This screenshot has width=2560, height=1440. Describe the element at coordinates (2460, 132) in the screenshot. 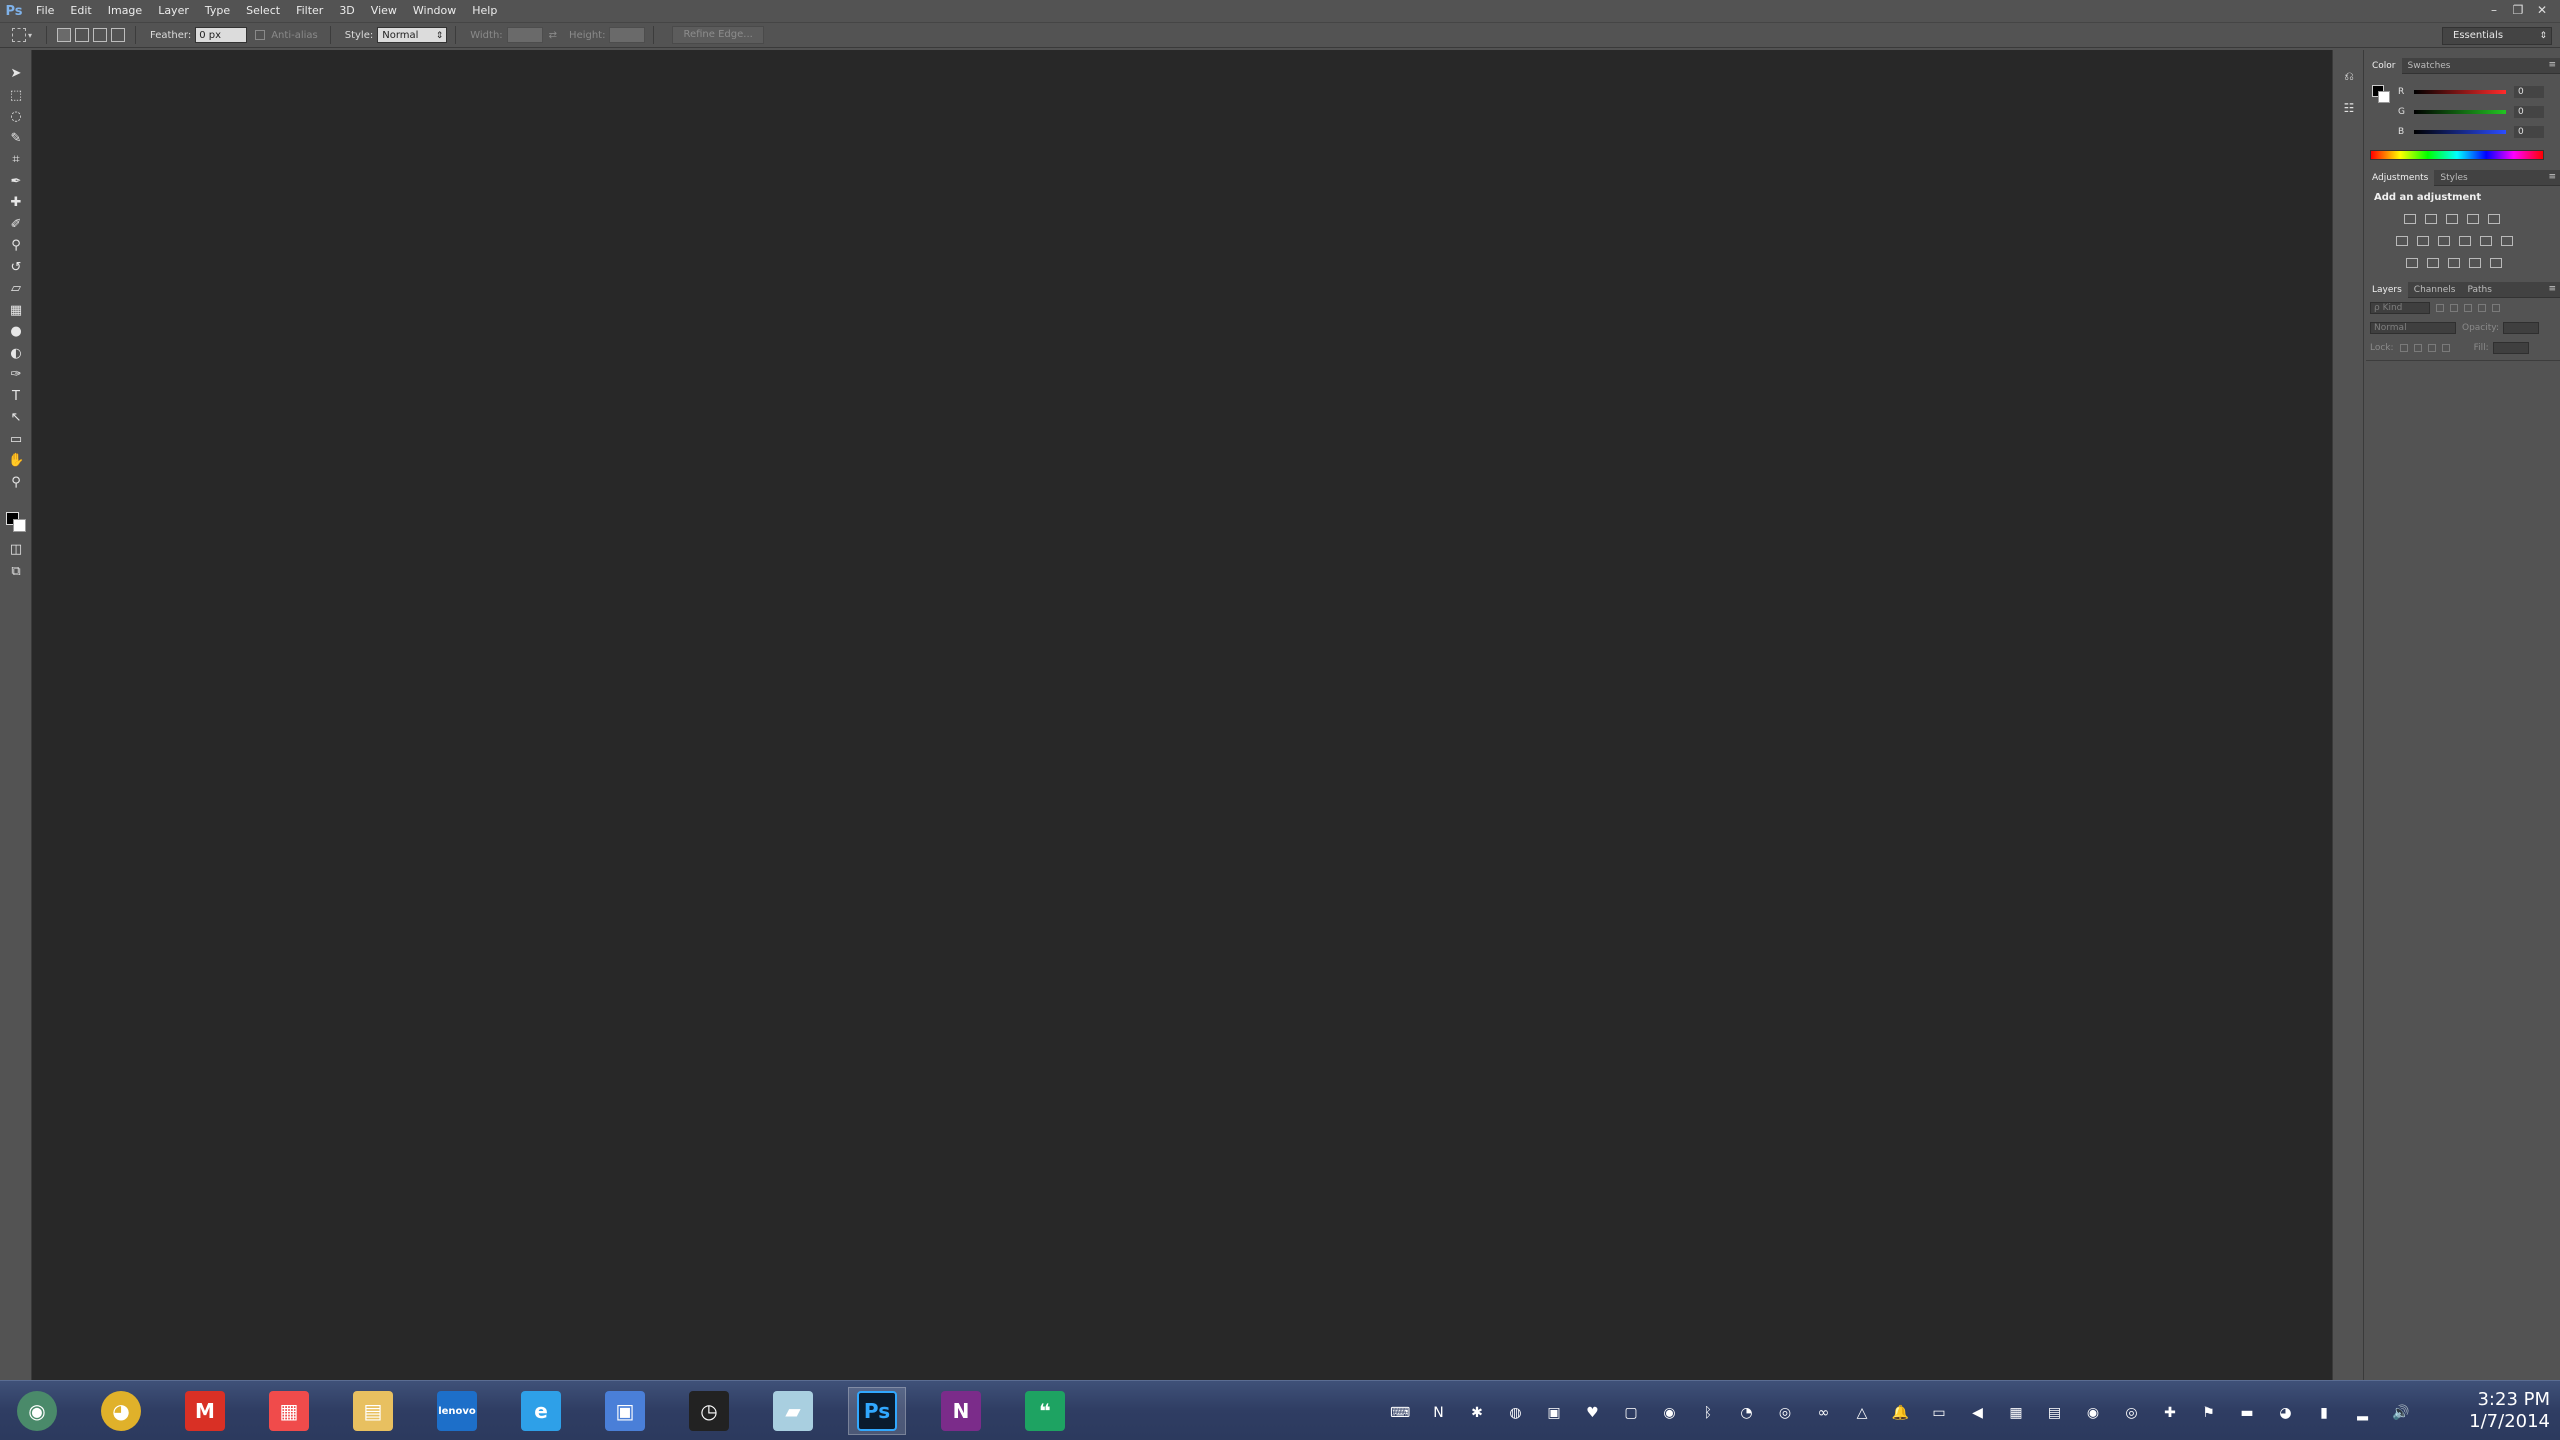

I see `blue-channel-slider` at that location.